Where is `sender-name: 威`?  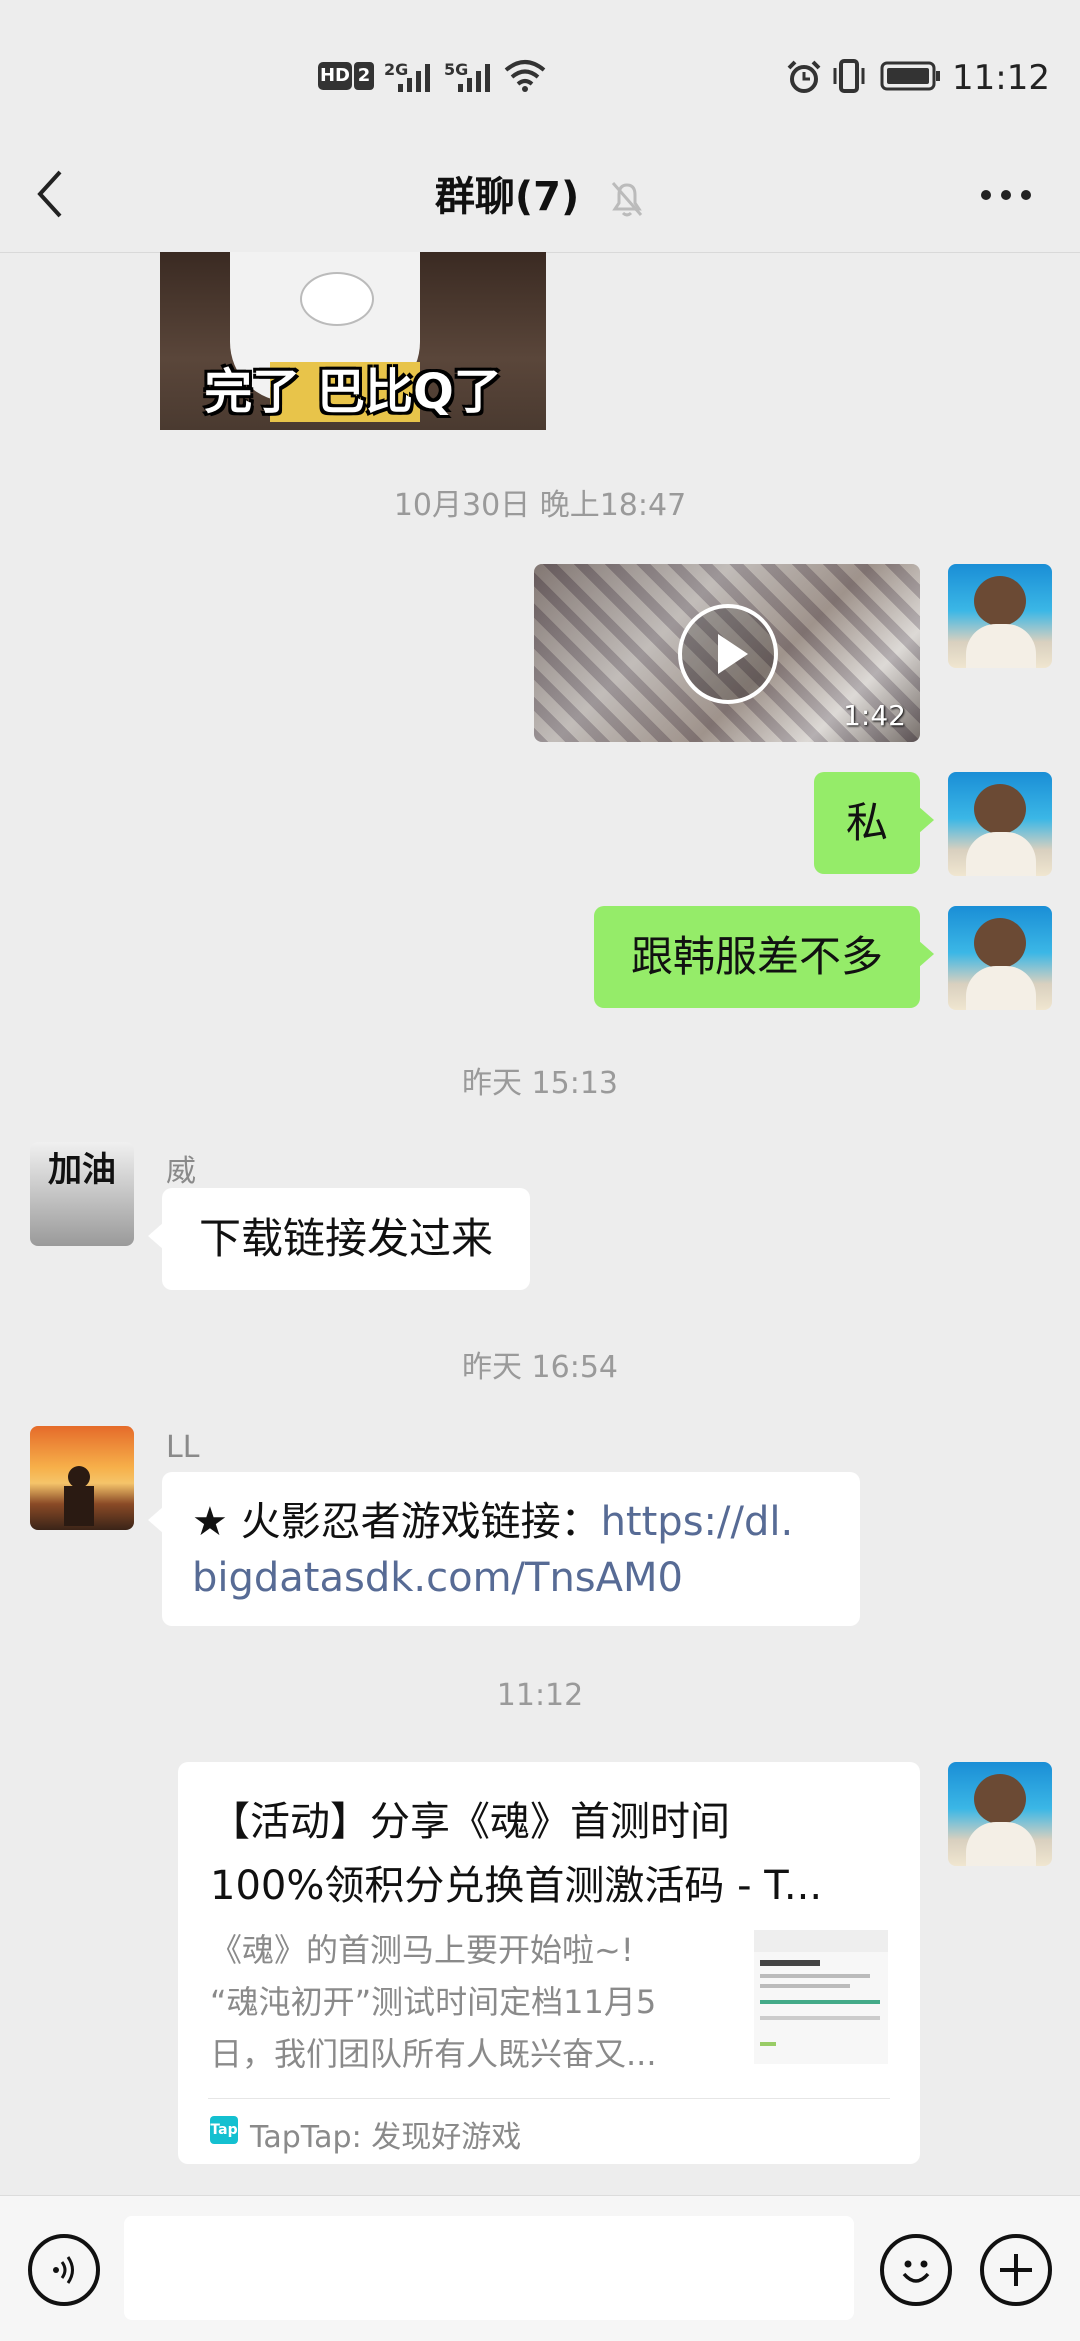
sender-name: 威 is located at coordinates (181, 1171).